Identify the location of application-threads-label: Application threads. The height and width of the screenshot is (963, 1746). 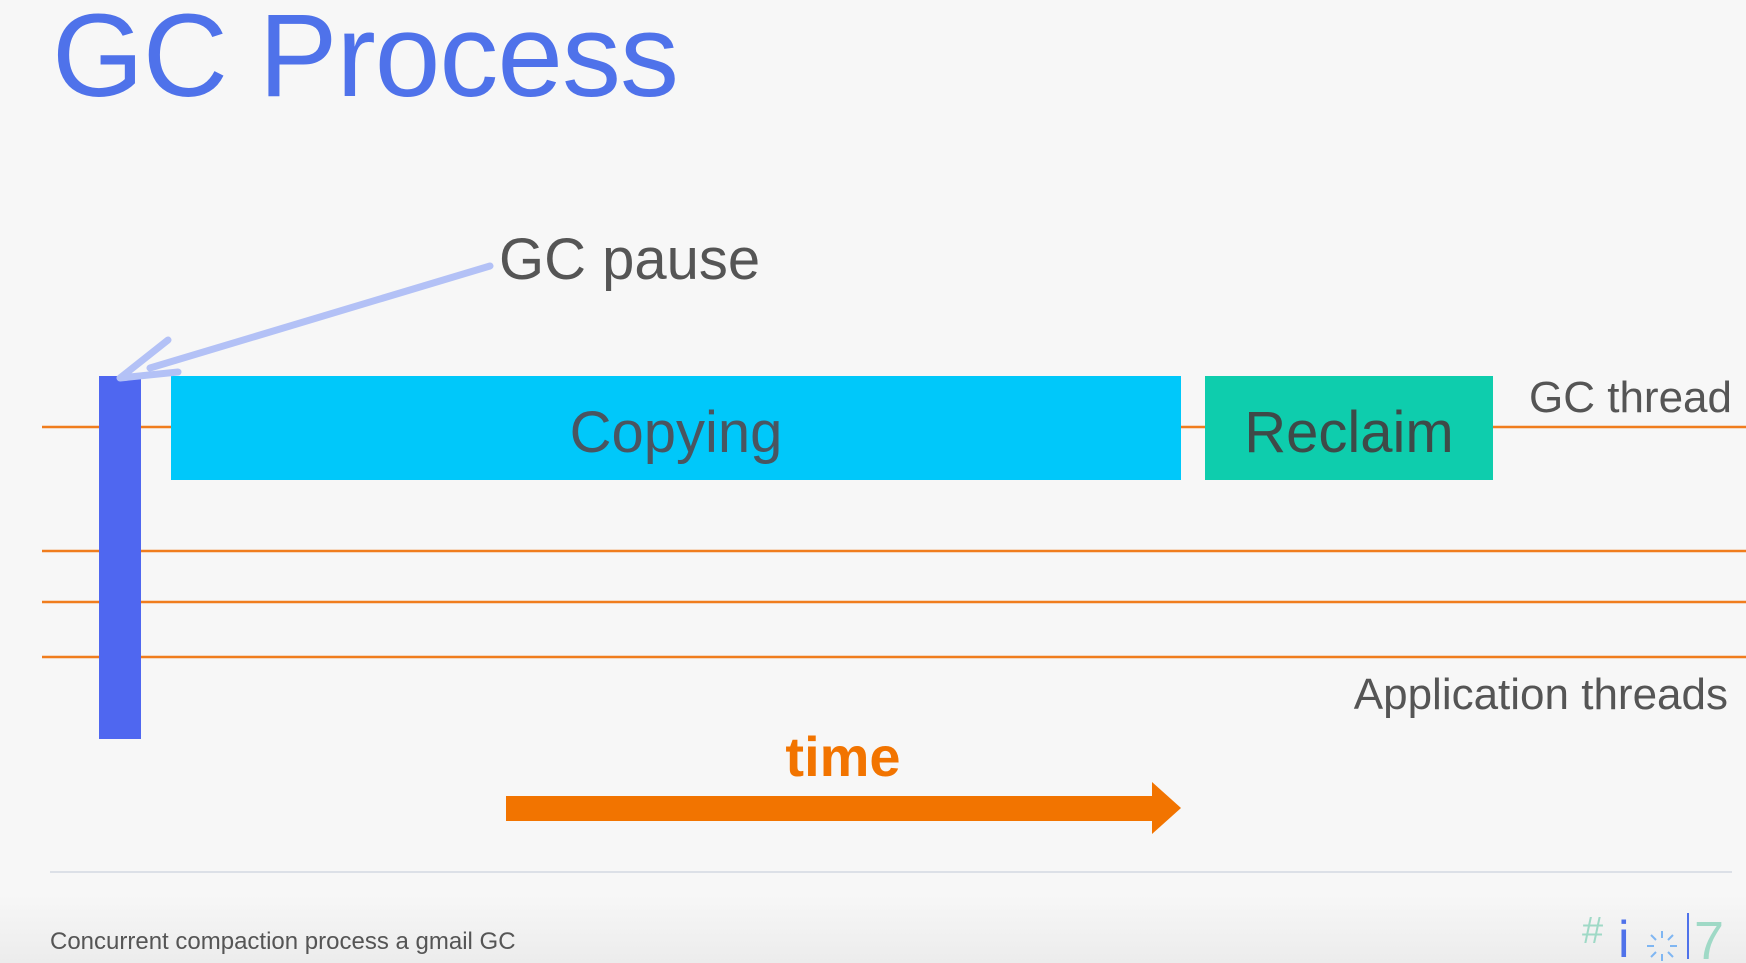
(1541, 694).